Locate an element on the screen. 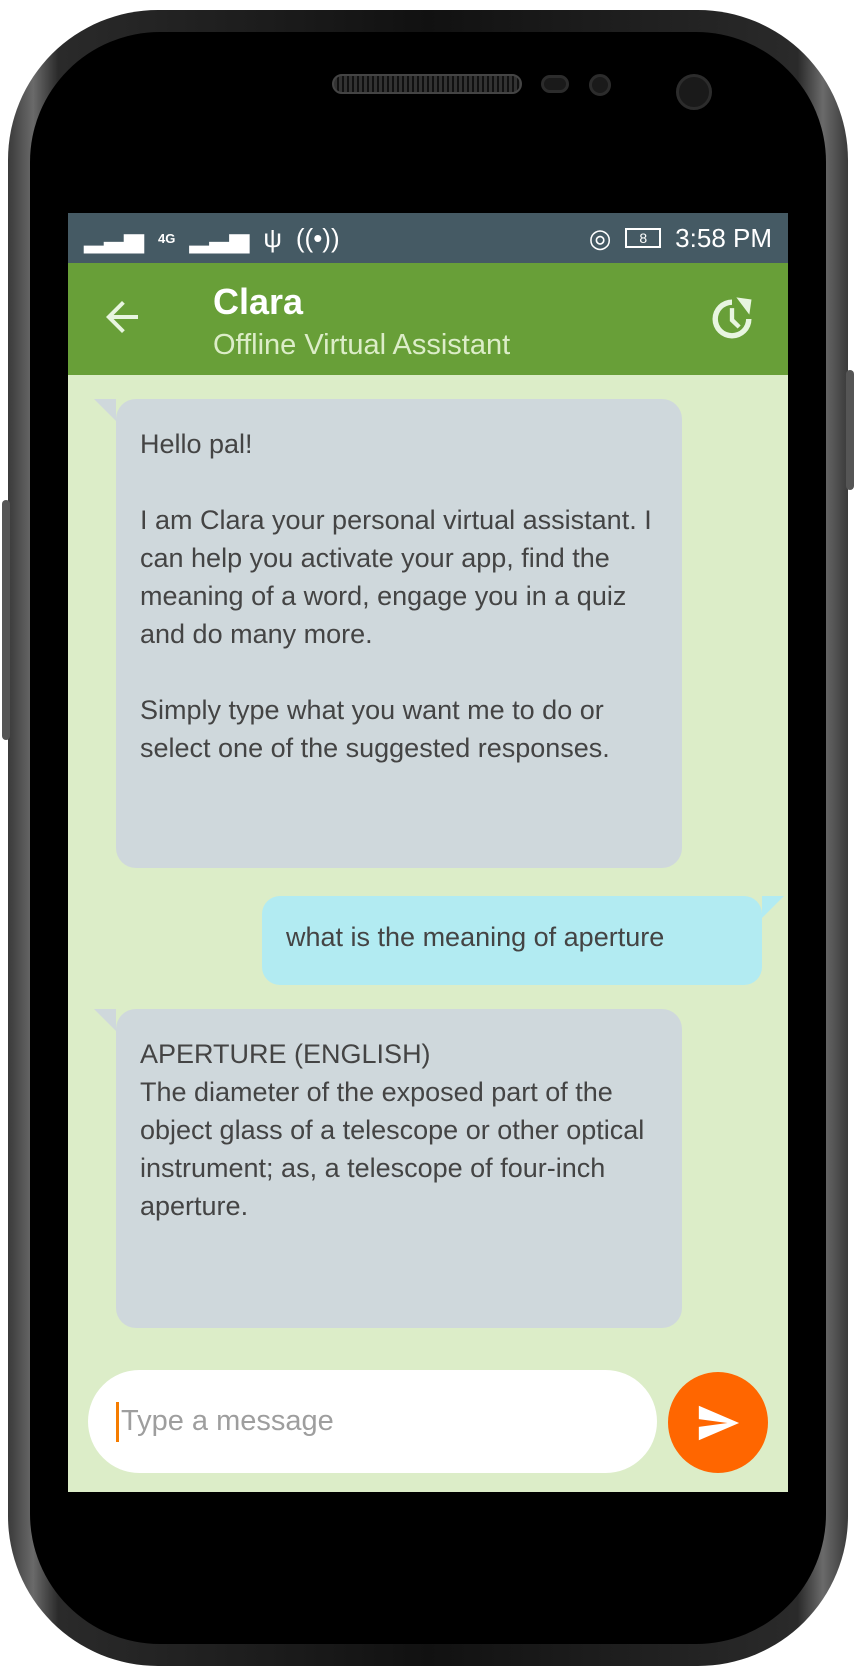 This screenshot has width=856, height=1676. usb-icon: ψ is located at coordinates (272, 237).